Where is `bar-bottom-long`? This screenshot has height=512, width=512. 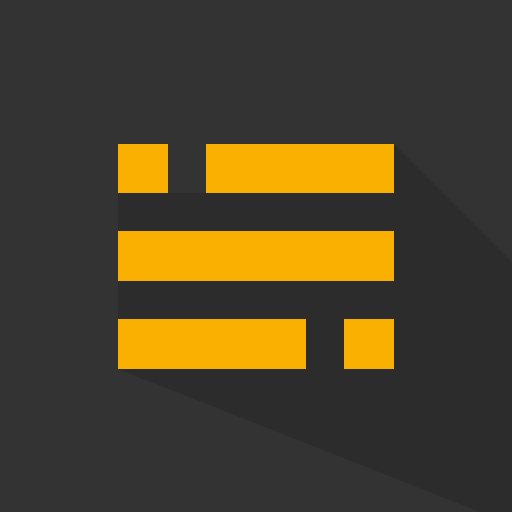
bar-bottom-long is located at coordinates (212, 344).